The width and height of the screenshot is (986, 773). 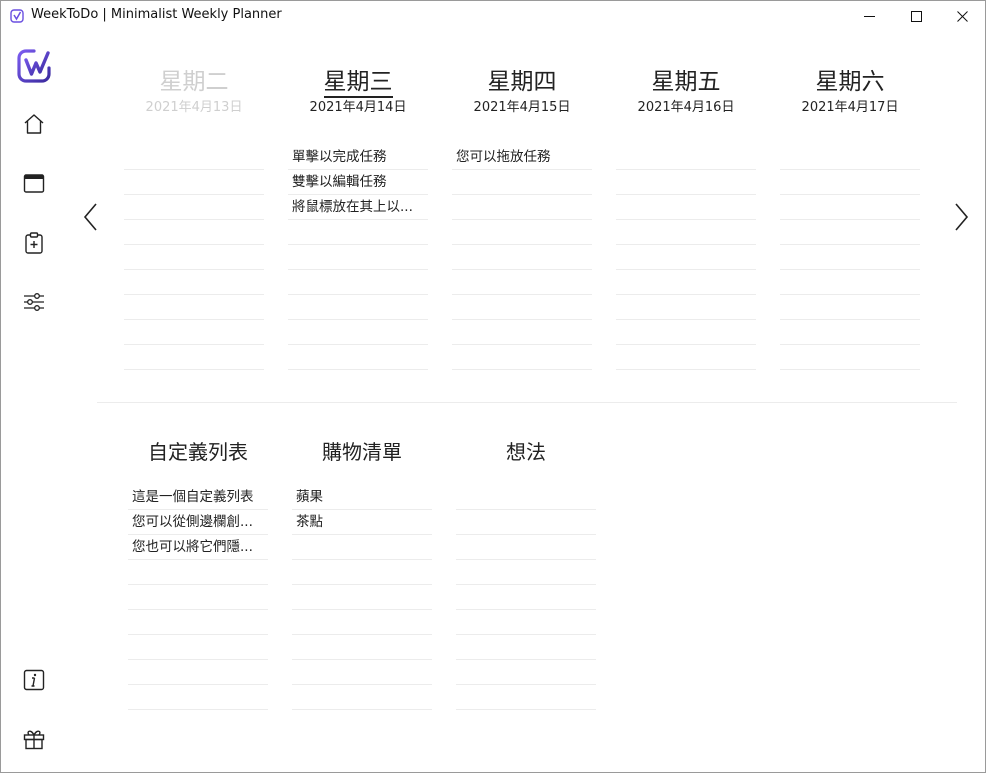 I want to click on day-name: 星期四, so click(x=522, y=82).